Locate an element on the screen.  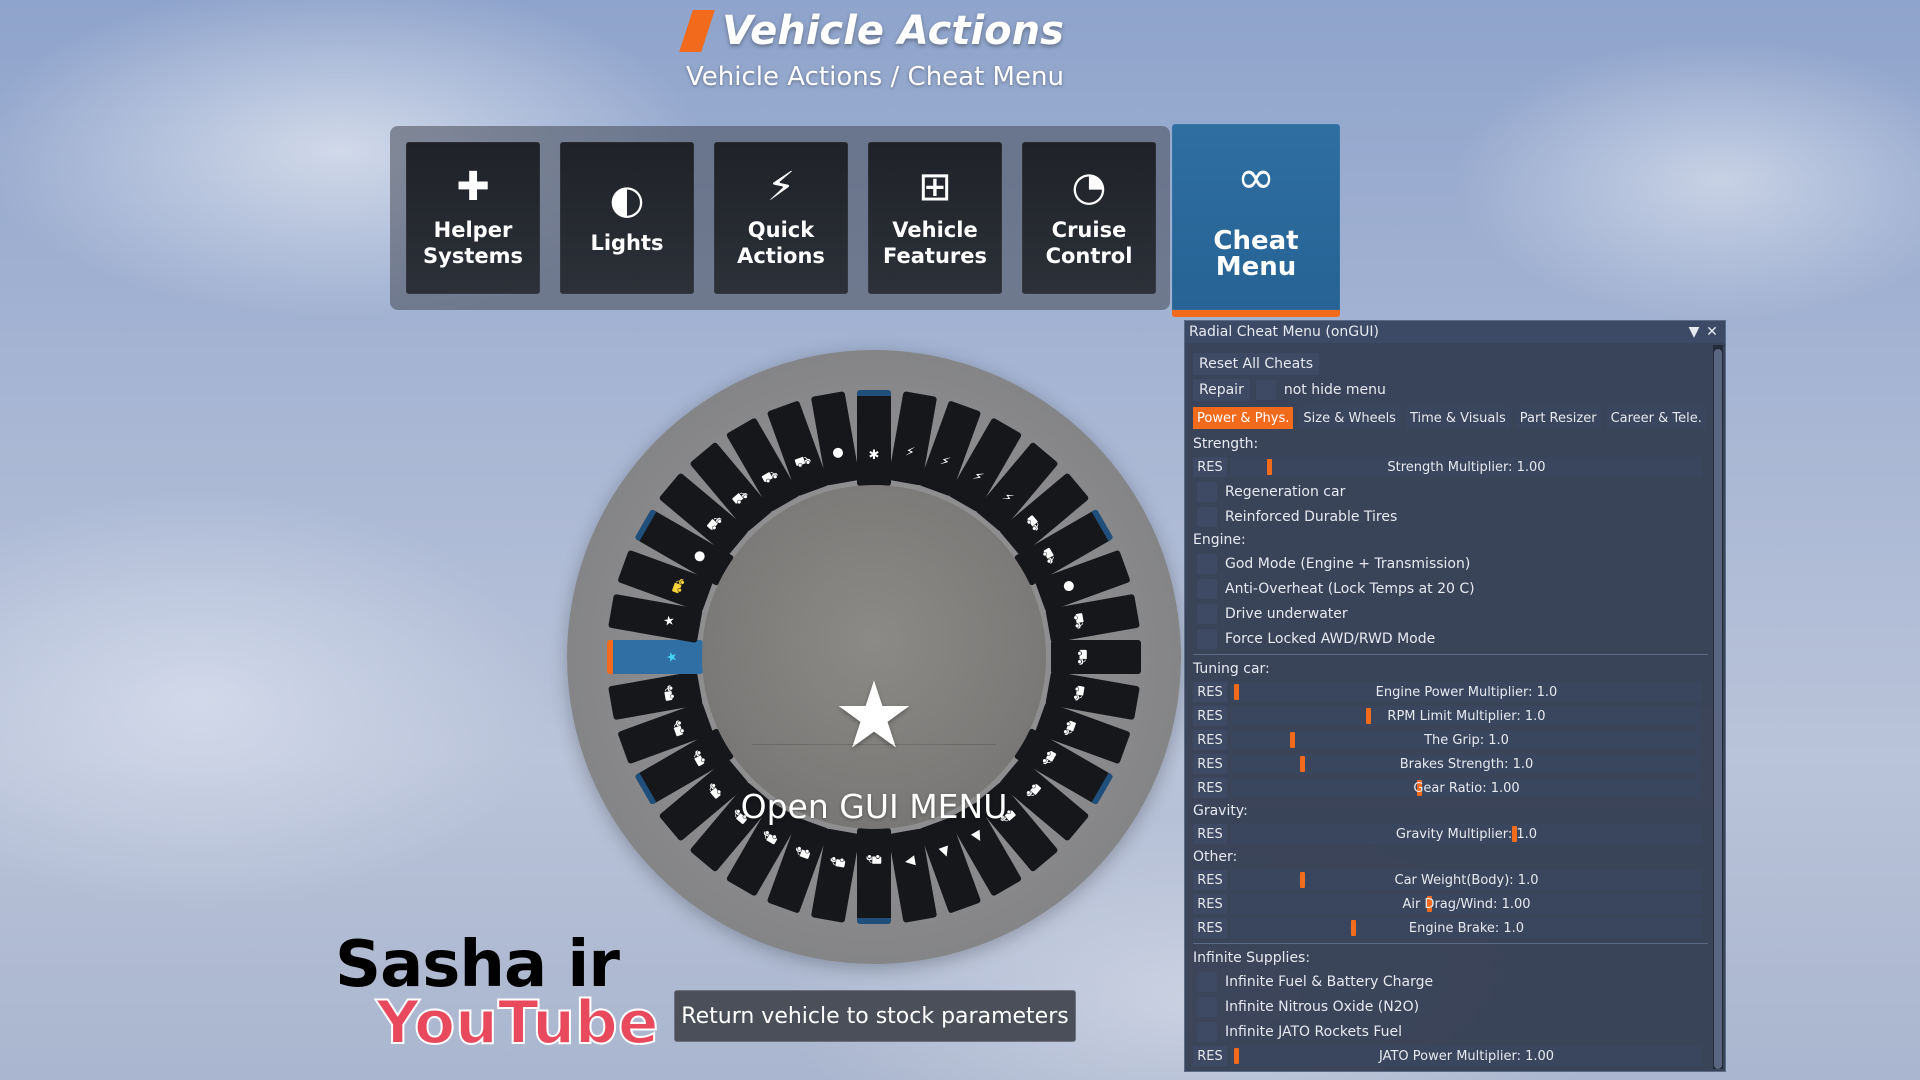
slider-label: Air Drag/Wind: 1.00 is located at coordinates (1466, 904).